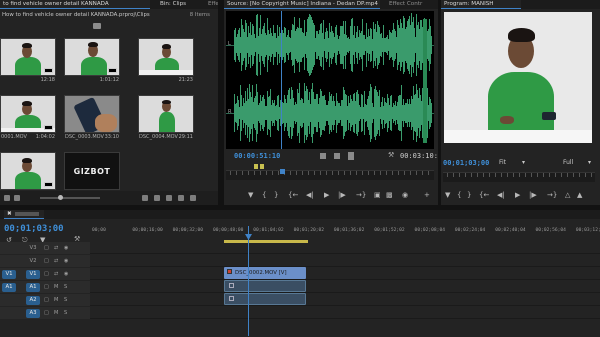 The height and width of the screenshot is (337, 600). What do you see at coordinates (33, 248) in the screenshot?
I see `track-target-v3: V3` at bounding box center [33, 248].